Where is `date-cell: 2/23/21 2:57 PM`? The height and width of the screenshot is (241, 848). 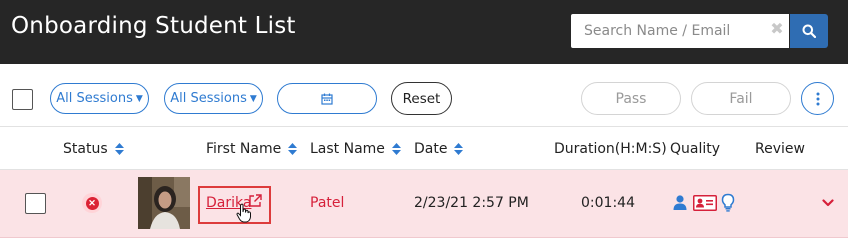 date-cell: 2/23/21 2:57 PM is located at coordinates (471, 203).